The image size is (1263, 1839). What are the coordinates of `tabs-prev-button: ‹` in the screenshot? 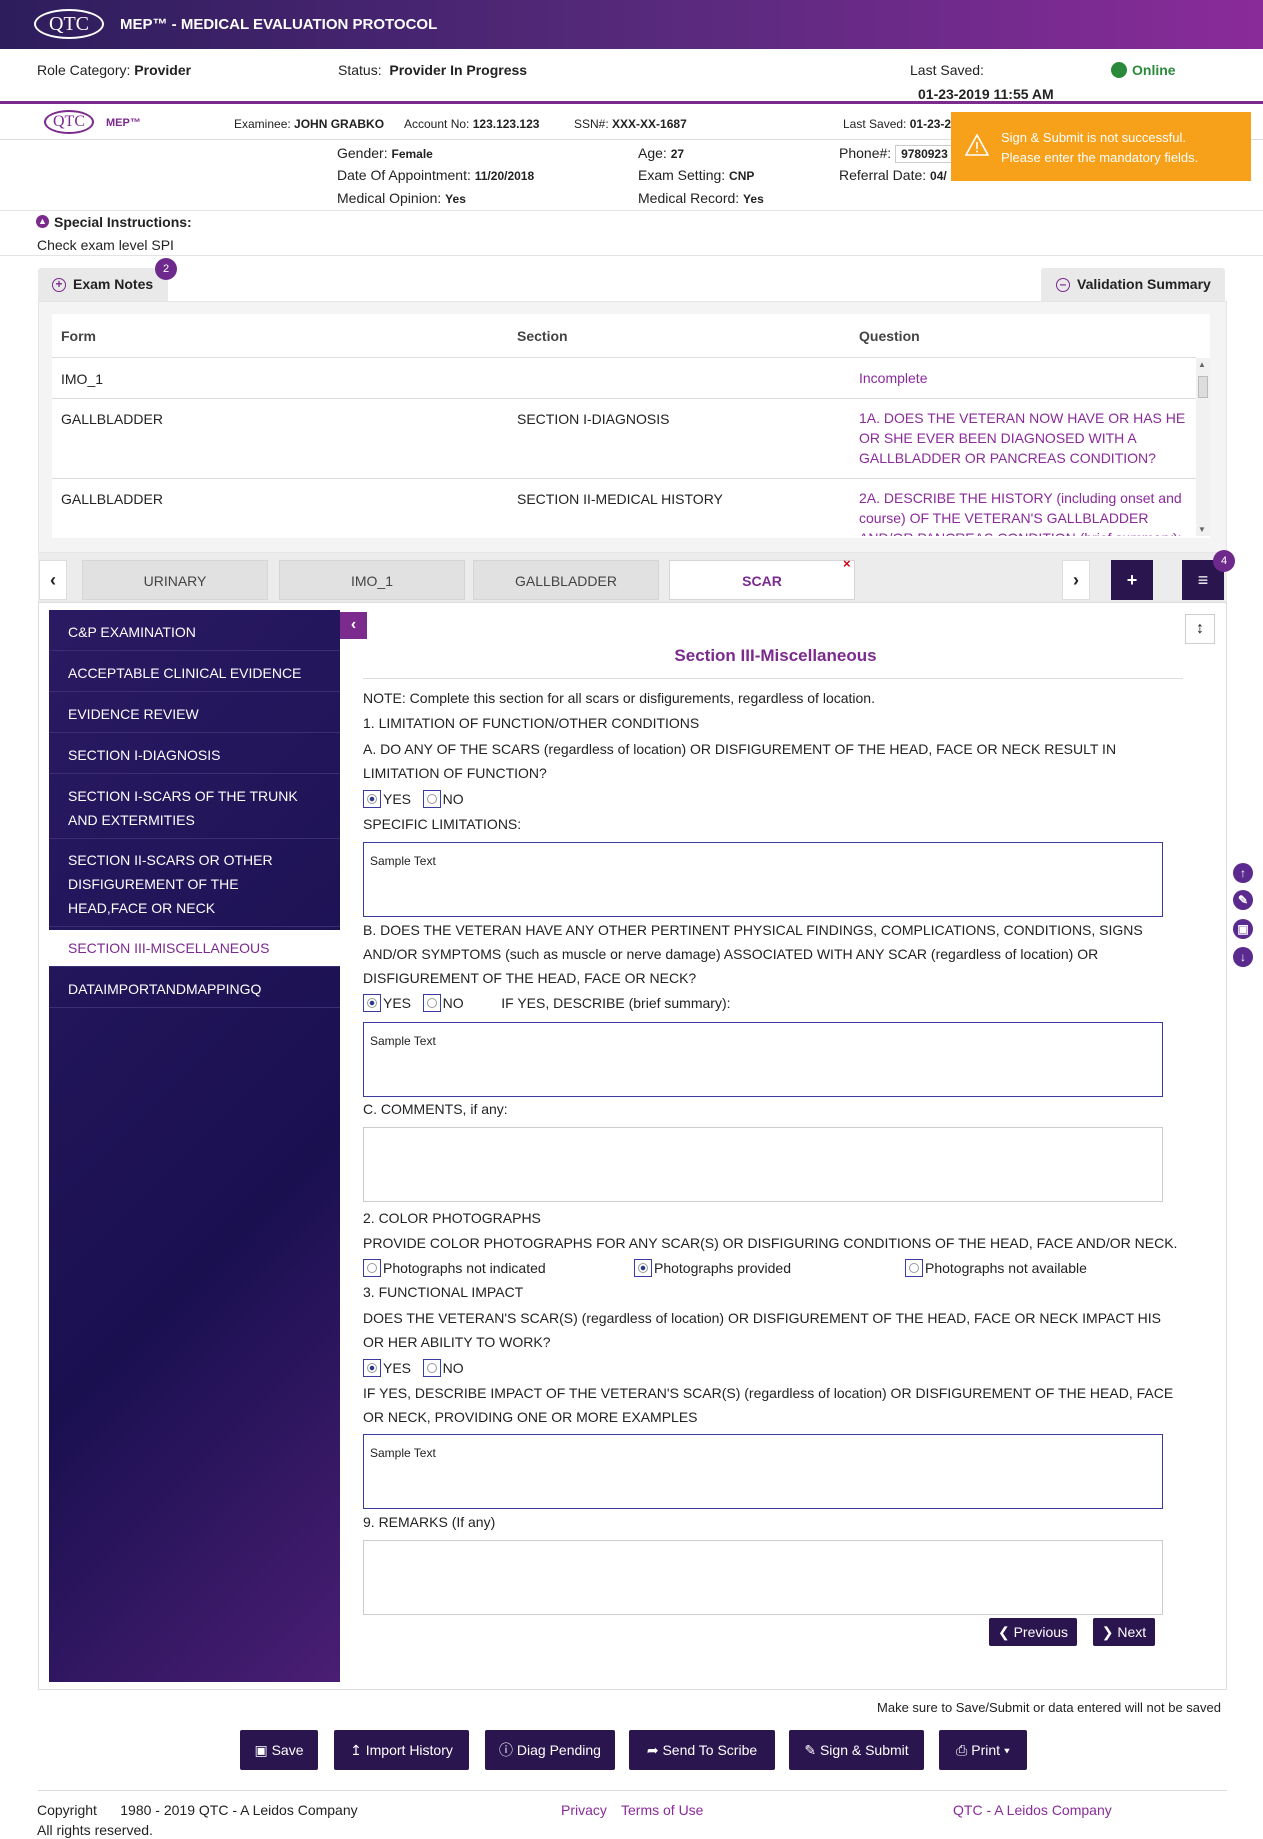 It's located at (53, 580).